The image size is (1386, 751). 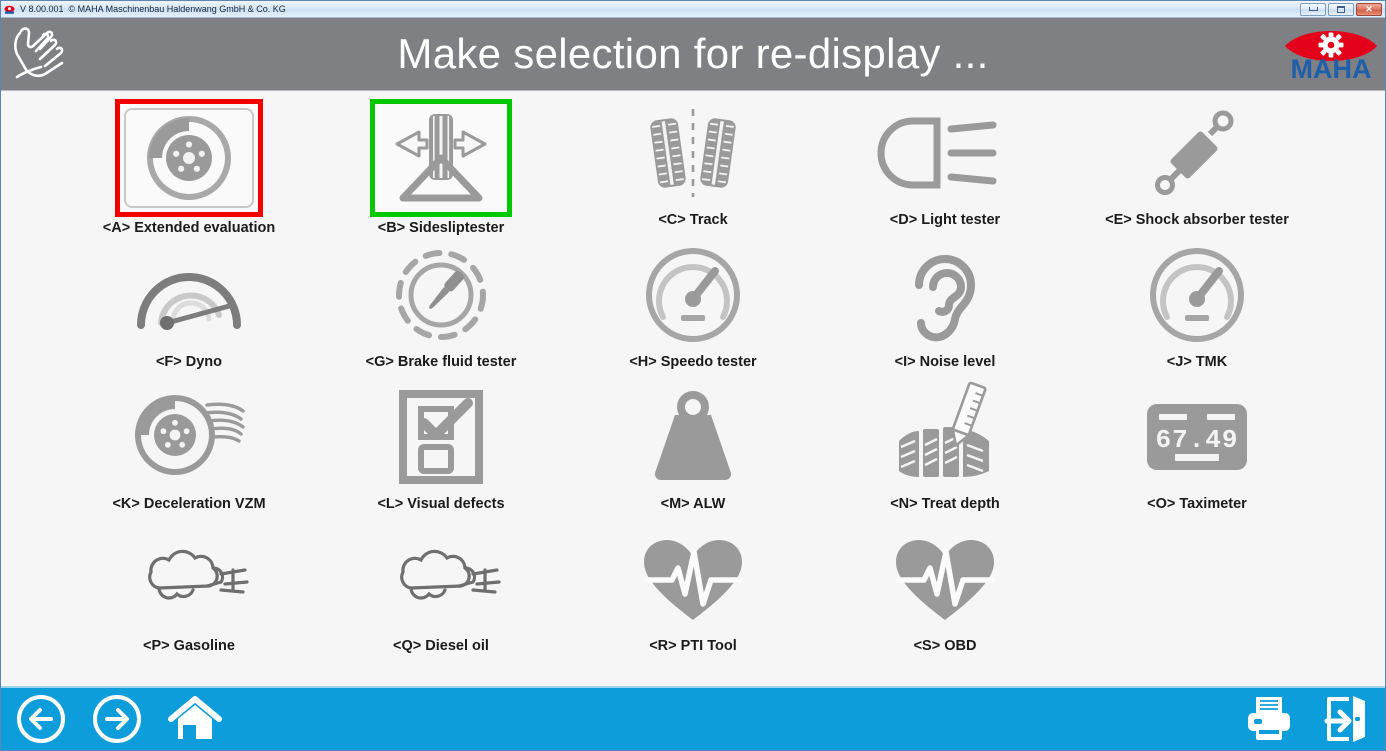 I want to click on tile-visual-defects: <L> Visual defects, so click(x=441, y=452).